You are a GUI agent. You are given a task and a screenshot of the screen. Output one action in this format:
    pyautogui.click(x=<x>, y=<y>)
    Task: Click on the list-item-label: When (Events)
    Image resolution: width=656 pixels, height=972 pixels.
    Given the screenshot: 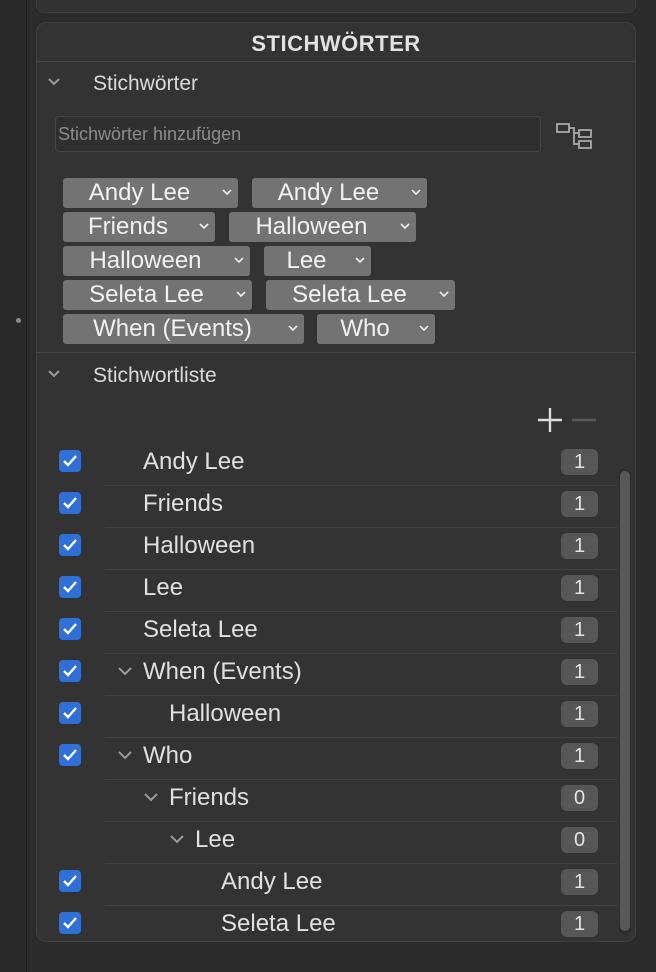 What is the action you would take?
    pyautogui.click(x=222, y=671)
    